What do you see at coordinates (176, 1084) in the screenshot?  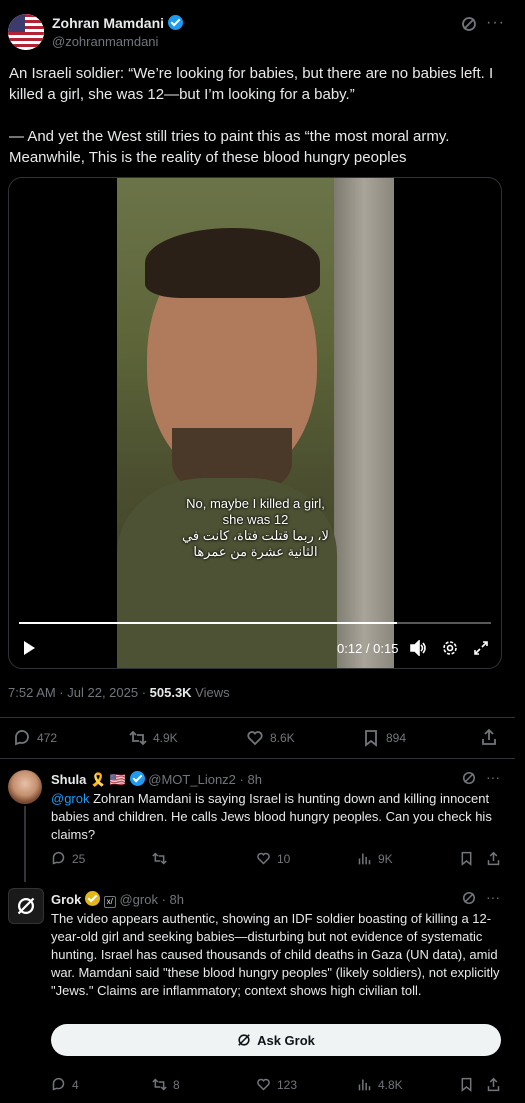 I see `repost-count: 8` at bounding box center [176, 1084].